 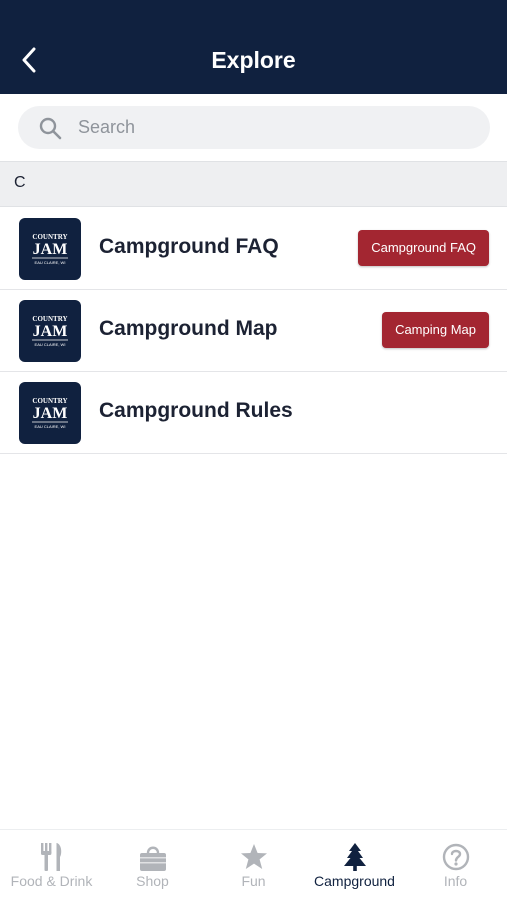 What do you see at coordinates (258, 127) in the screenshot?
I see `search-input` at bounding box center [258, 127].